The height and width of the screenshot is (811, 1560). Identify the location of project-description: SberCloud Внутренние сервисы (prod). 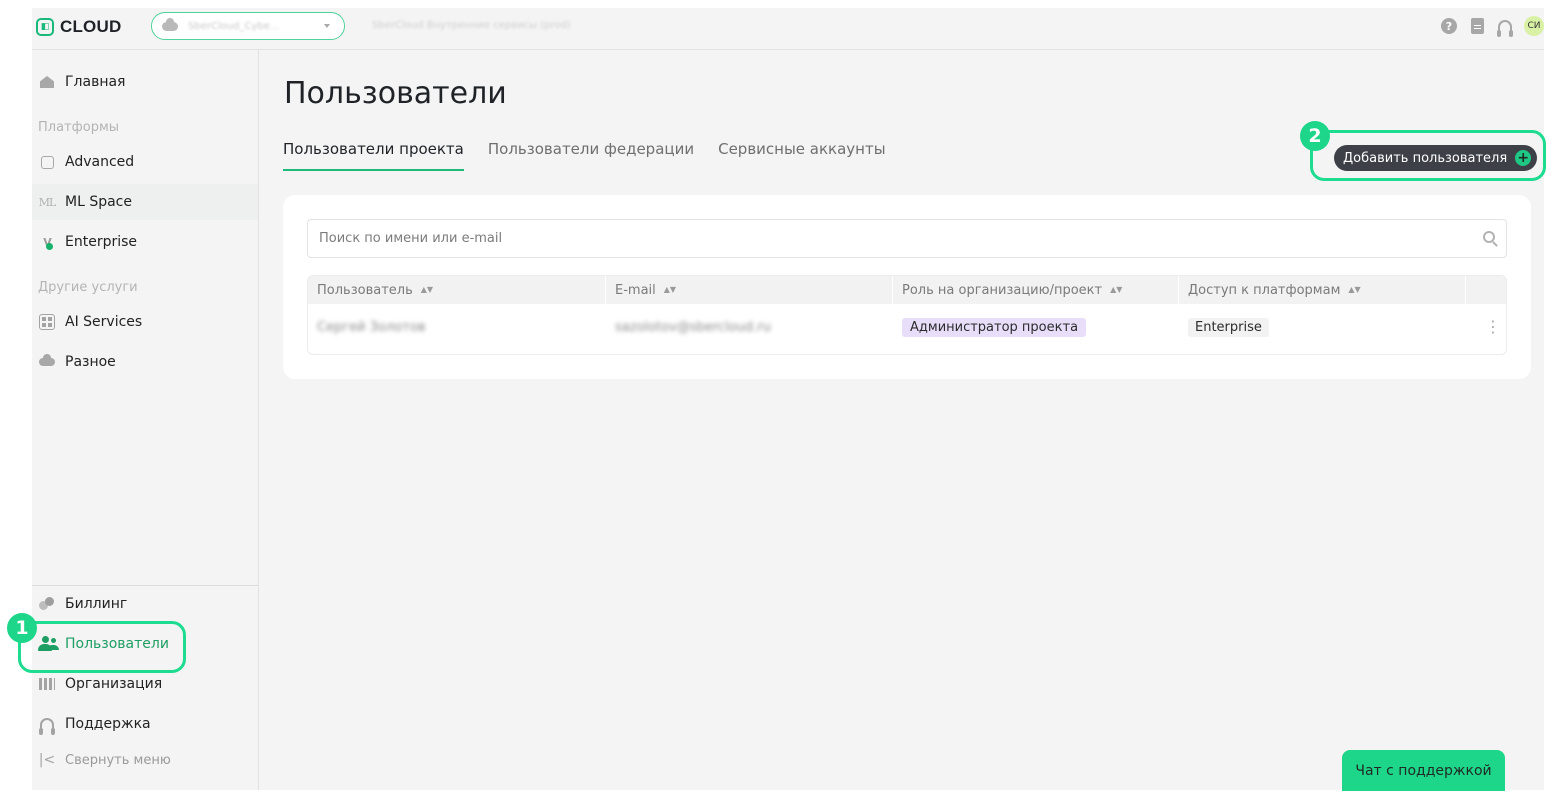
(471, 25).